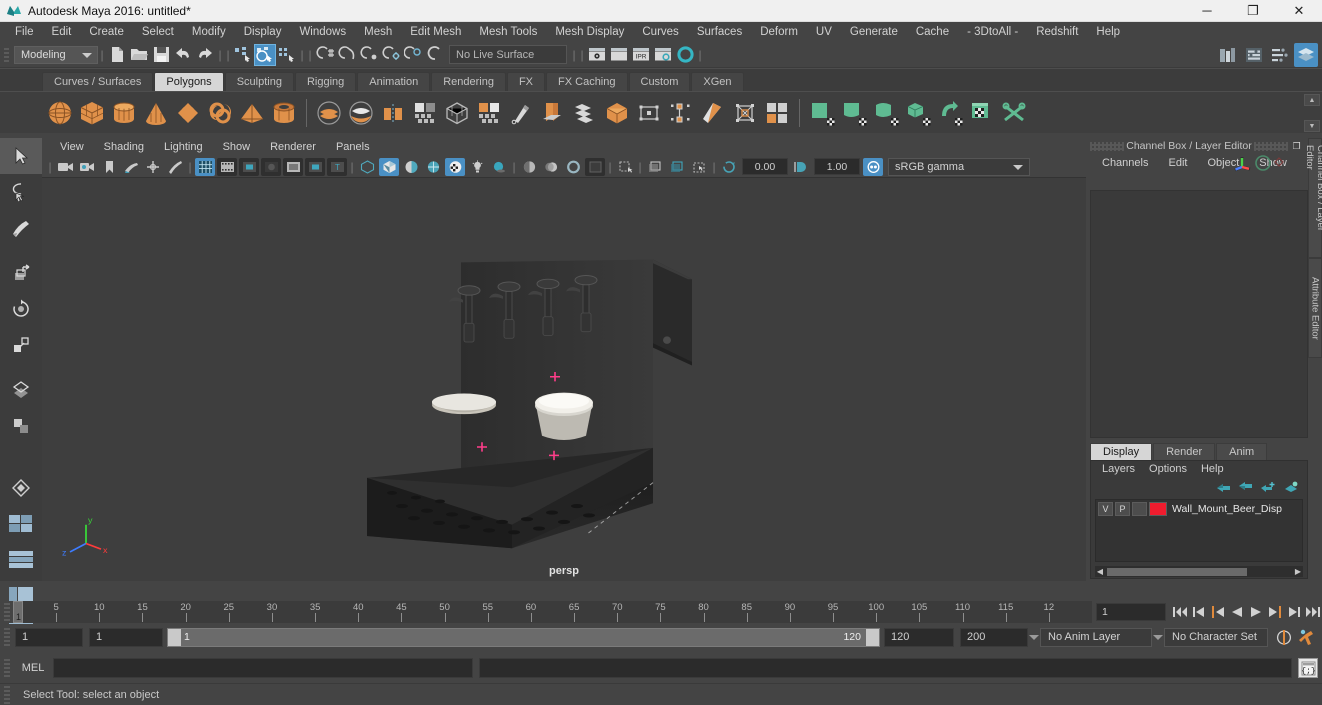 The height and width of the screenshot is (705, 1322). Describe the element at coordinates (174, 637) in the screenshot. I see `range-left-handle` at that location.